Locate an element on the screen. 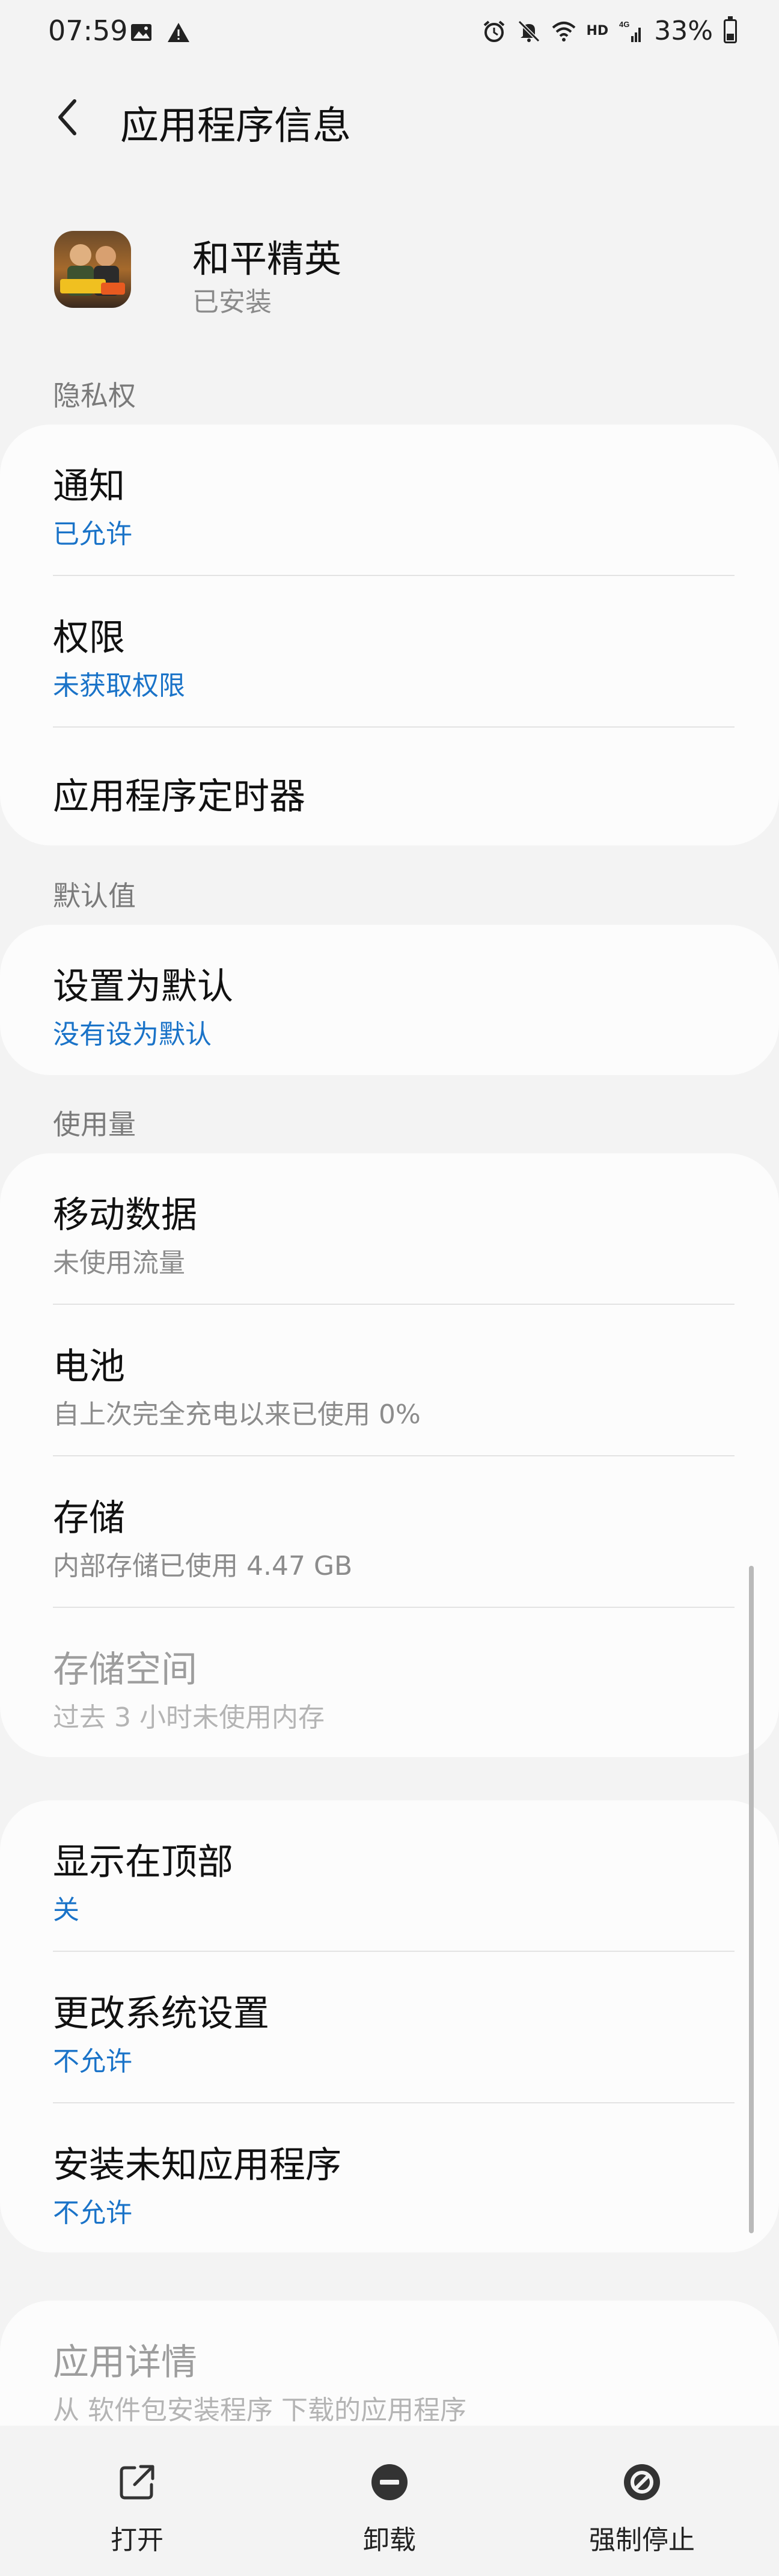  app-name: 和平精英 is located at coordinates (267, 259).